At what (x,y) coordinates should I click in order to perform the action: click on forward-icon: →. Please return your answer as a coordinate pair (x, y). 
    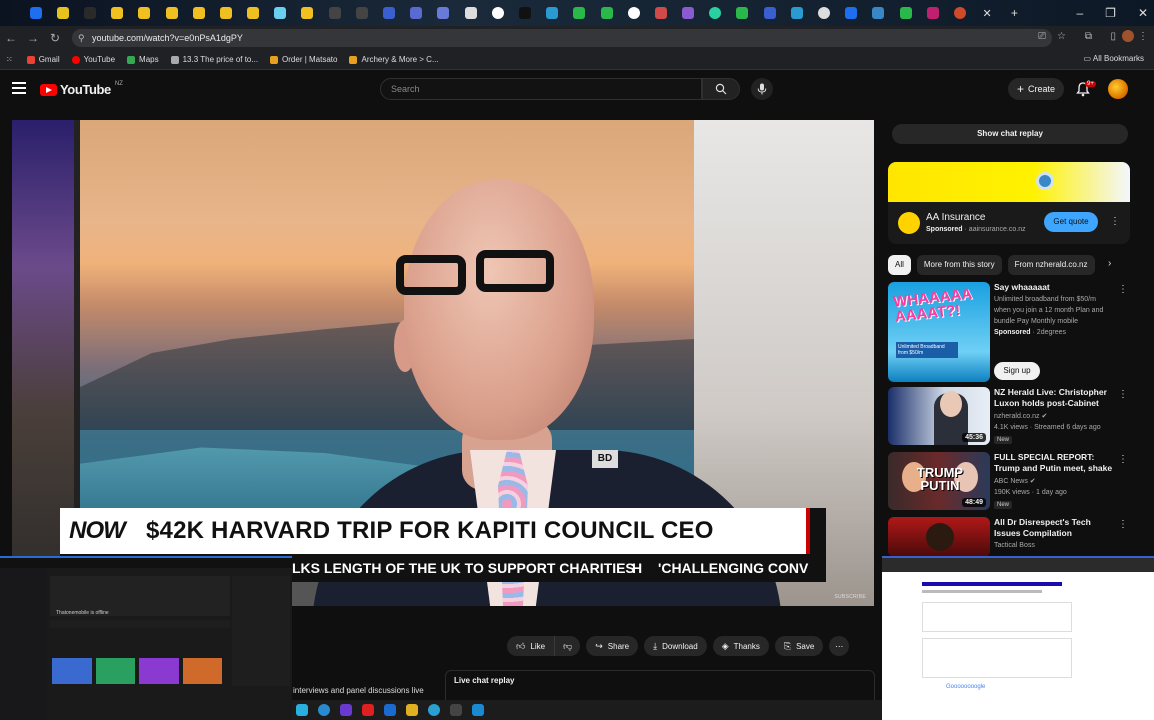
    Looking at the image, I should click on (33, 38).